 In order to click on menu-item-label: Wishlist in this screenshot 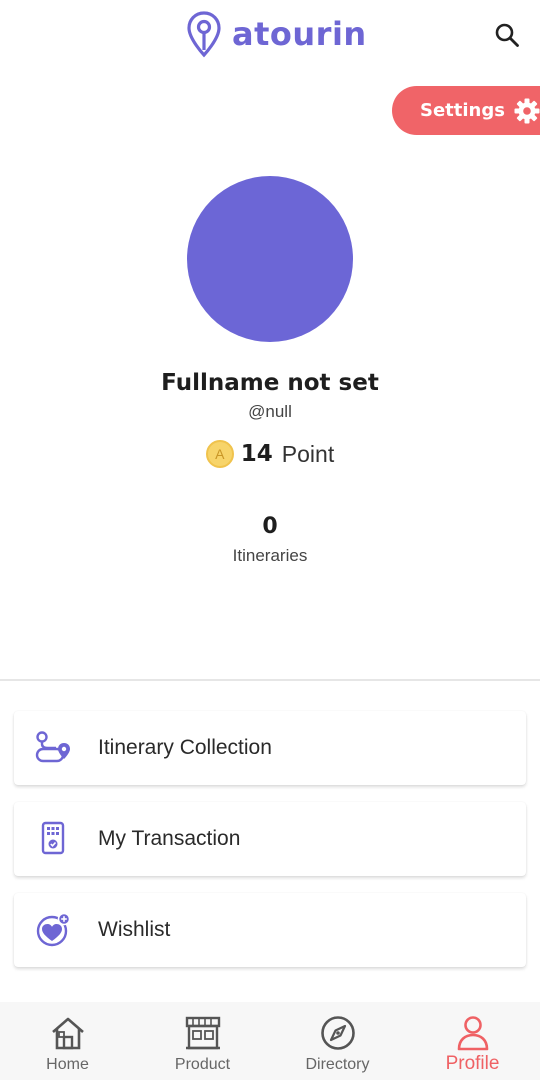, I will do `click(134, 929)`.